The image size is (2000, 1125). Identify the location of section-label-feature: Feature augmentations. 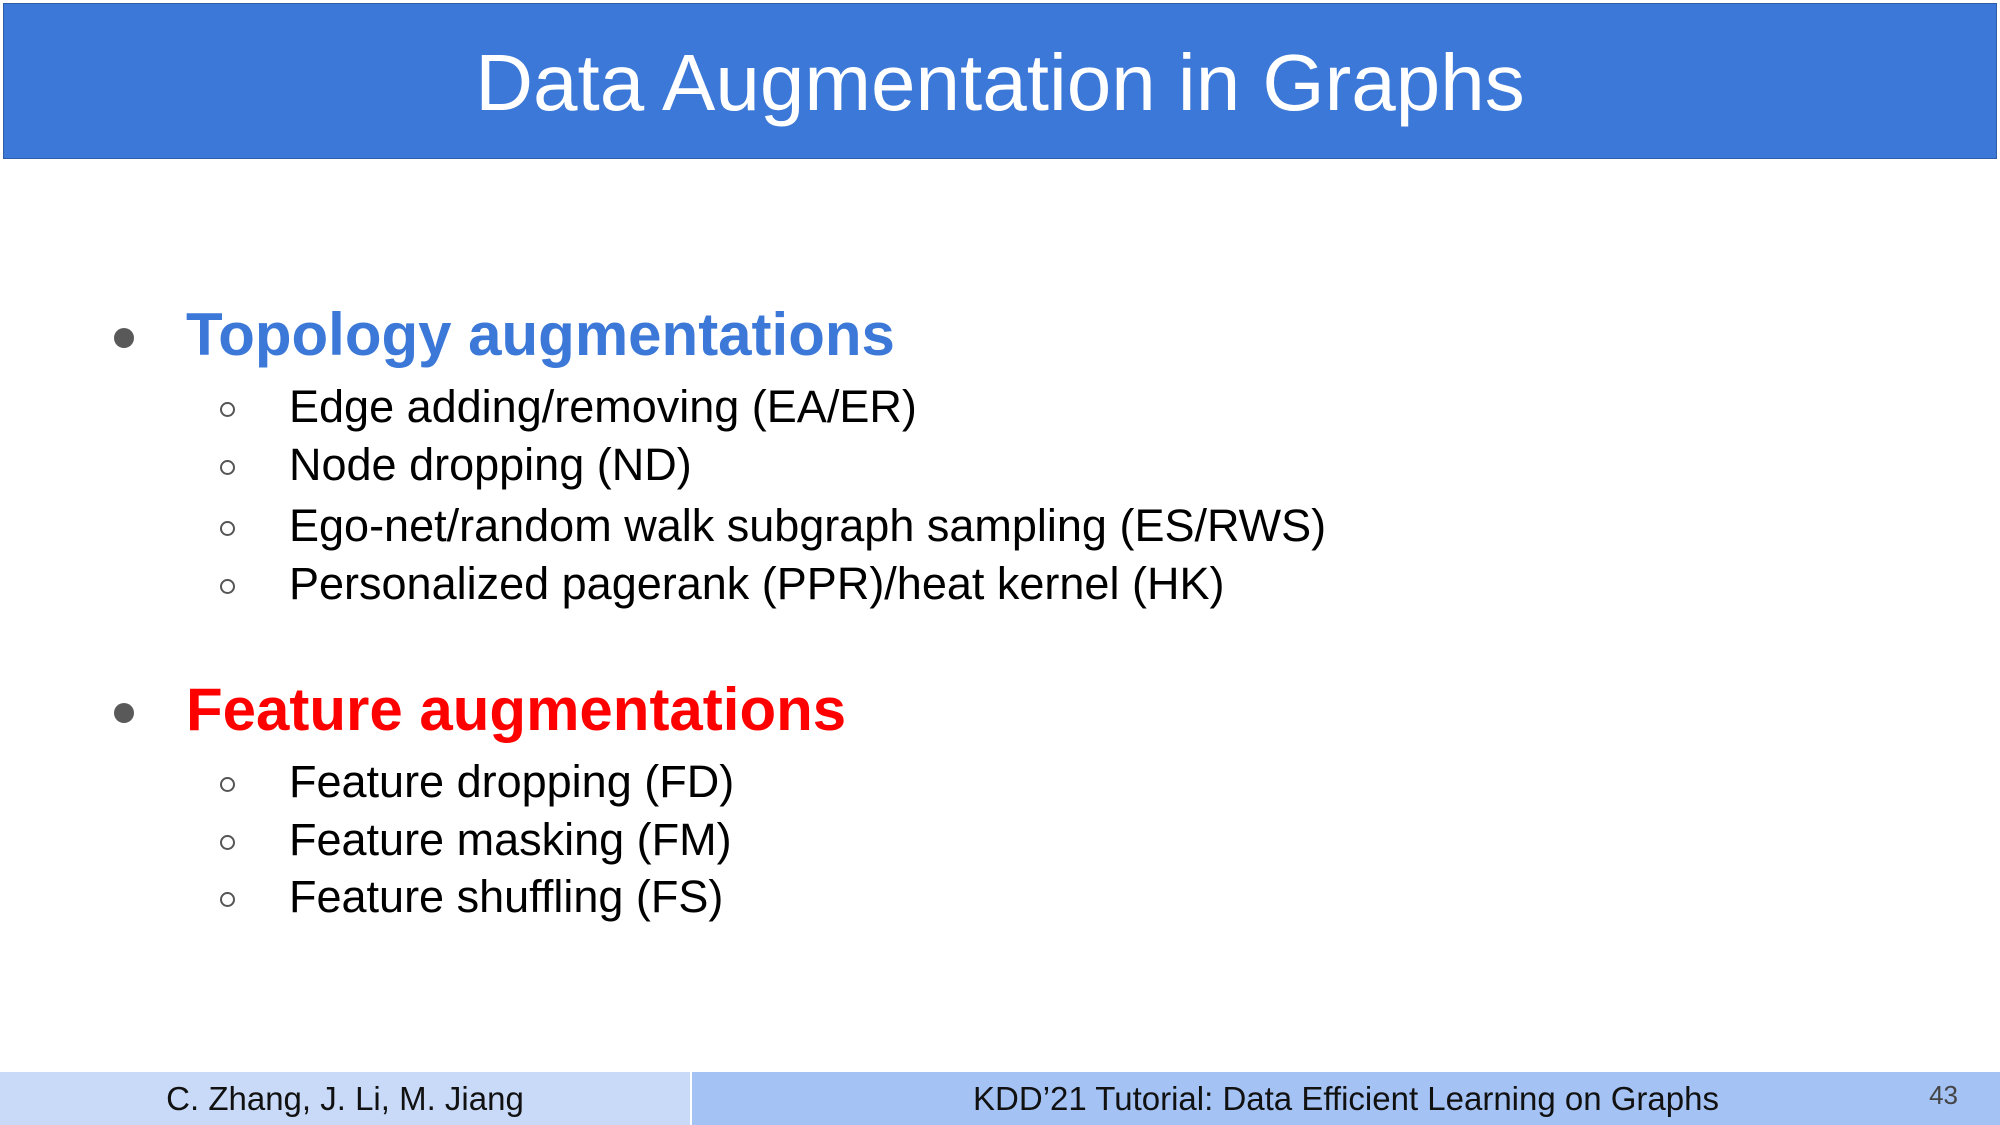
(516, 709).